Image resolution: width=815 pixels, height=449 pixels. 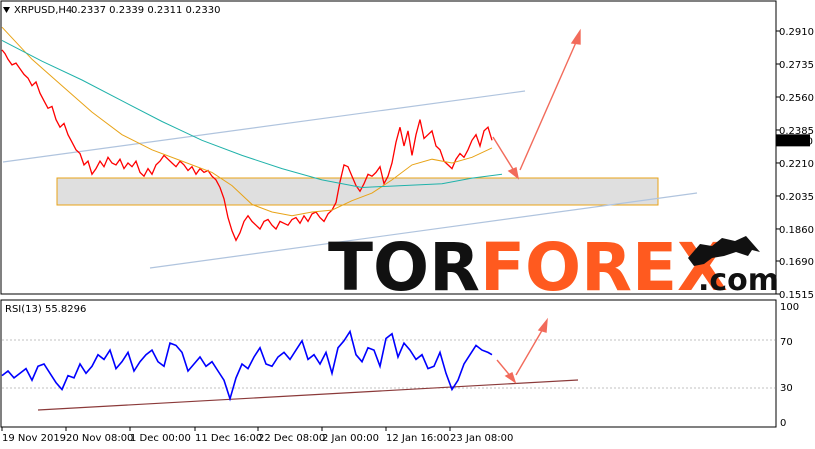 What do you see at coordinates (291, 438) in the screenshot?
I see `x-axis-tick-label: 22 Dec 08:00` at bounding box center [291, 438].